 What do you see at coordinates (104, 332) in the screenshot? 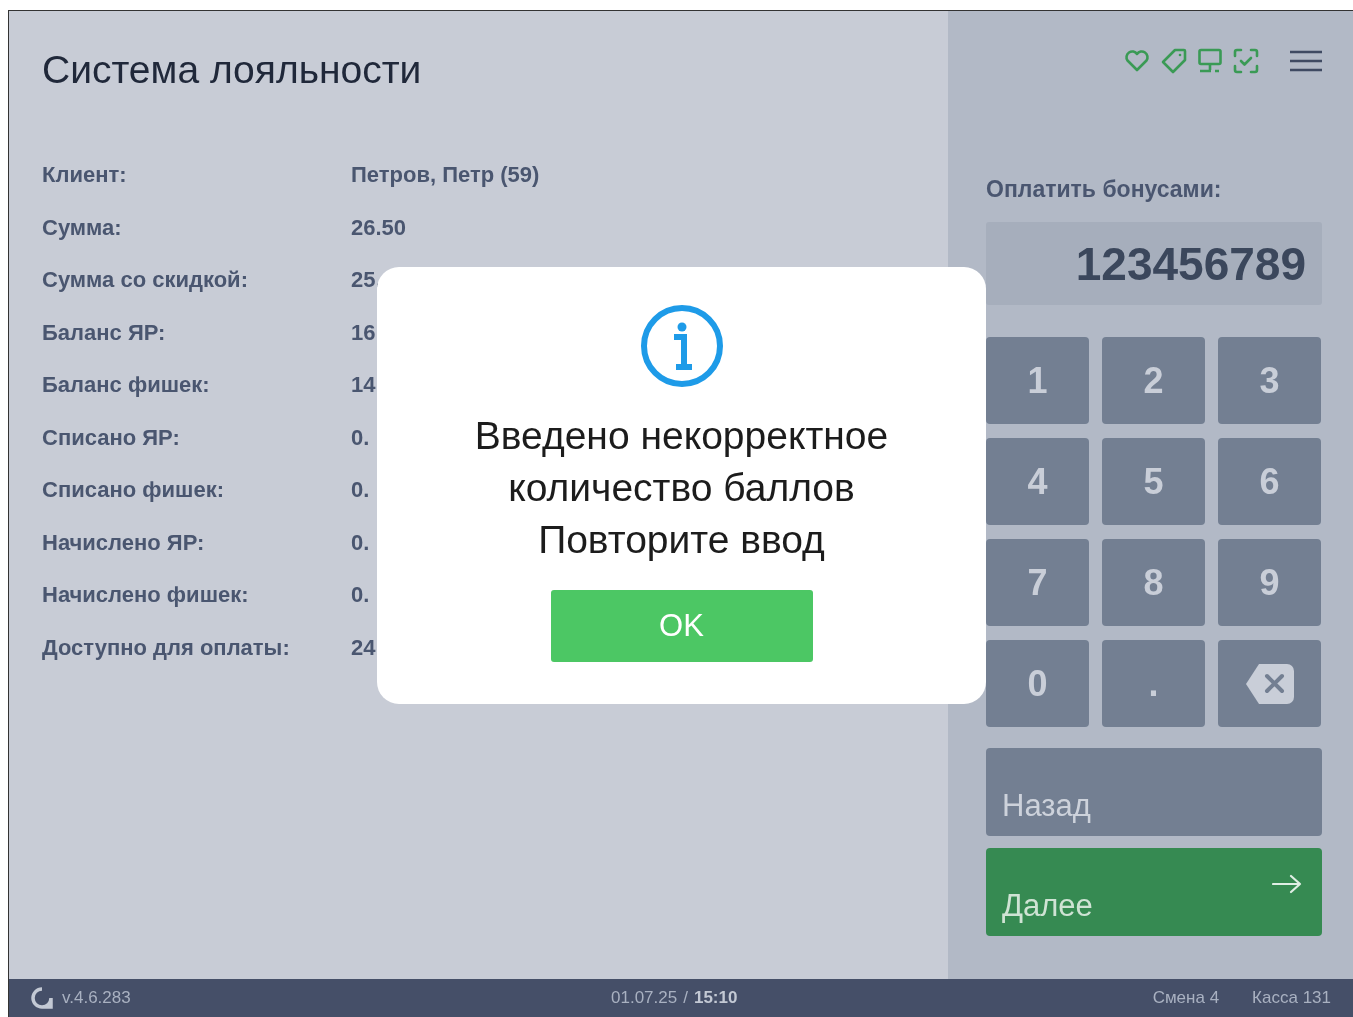
I see `field-label: Баланс ЯР:` at bounding box center [104, 332].